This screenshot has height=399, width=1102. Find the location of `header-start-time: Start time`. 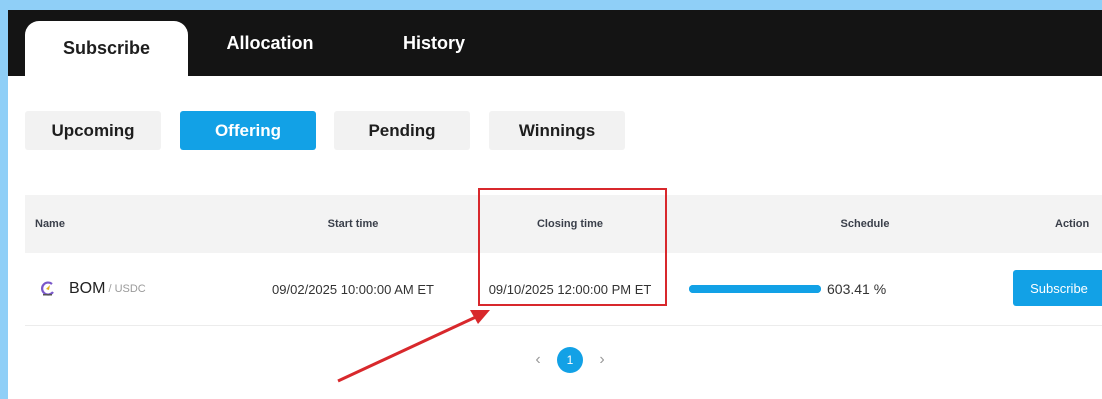

header-start-time: Start time is located at coordinates (353, 224).